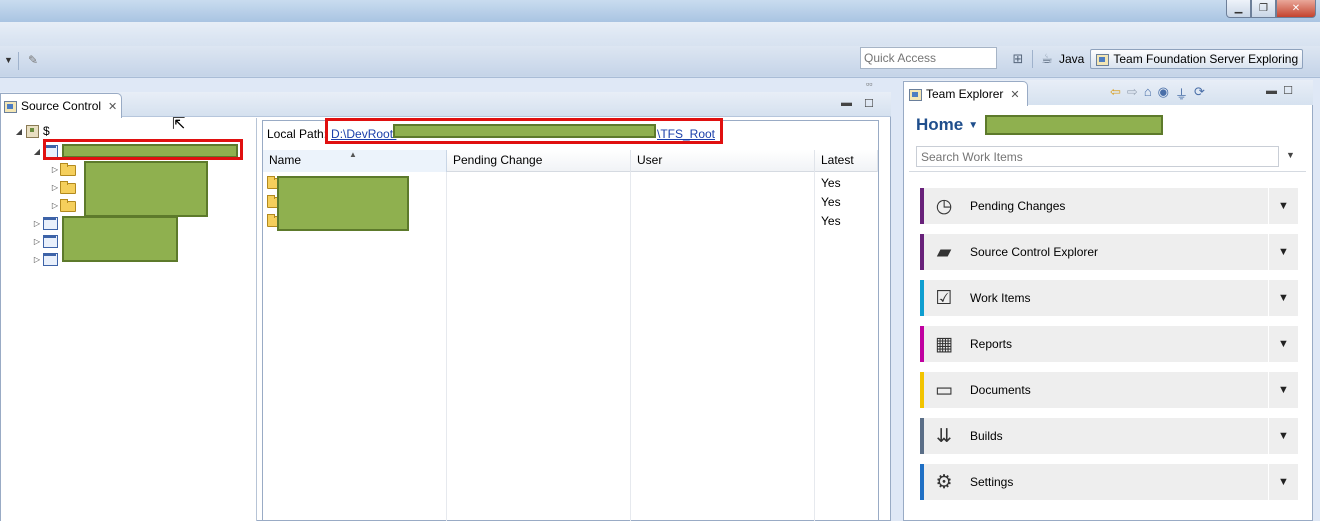 Image resolution: width=1320 pixels, height=521 pixels. What do you see at coordinates (35, 60) in the screenshot?
I see `new-document-icon: ✎` at bounding box center [35, 60].